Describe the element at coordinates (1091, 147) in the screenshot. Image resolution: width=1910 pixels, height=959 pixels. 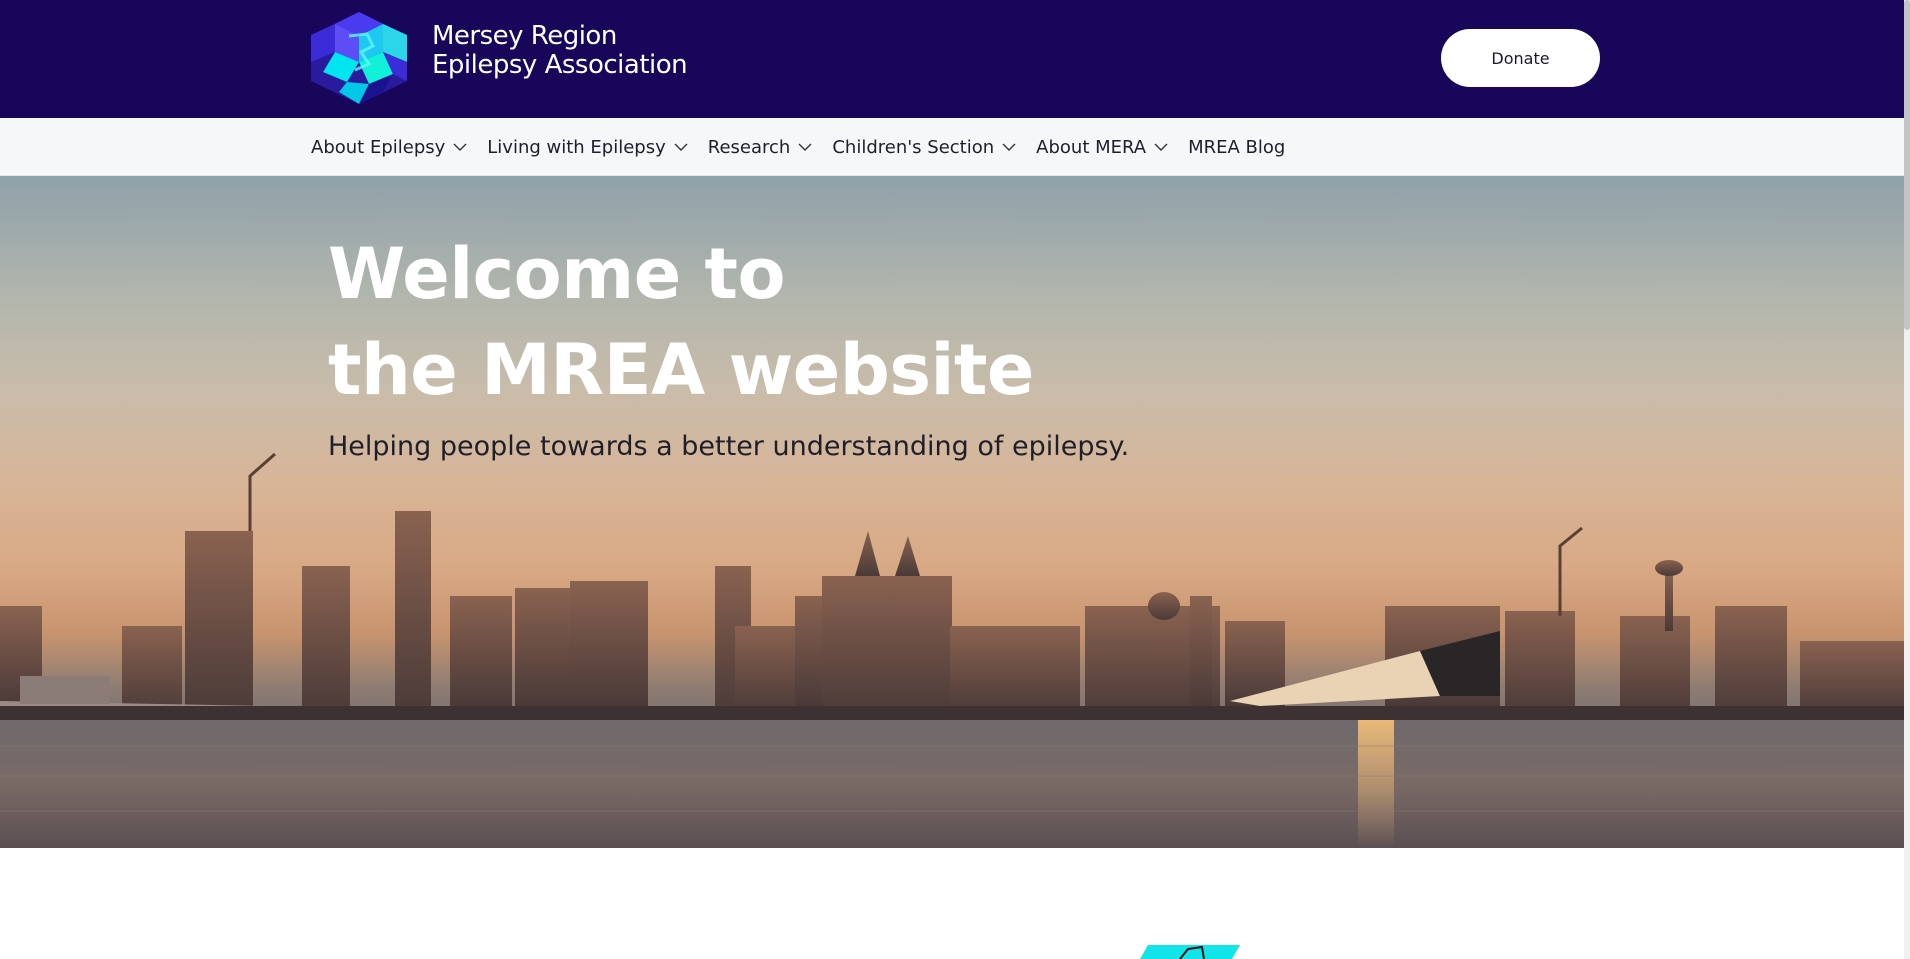
I see `nav-item-label: About MERA` at that location.